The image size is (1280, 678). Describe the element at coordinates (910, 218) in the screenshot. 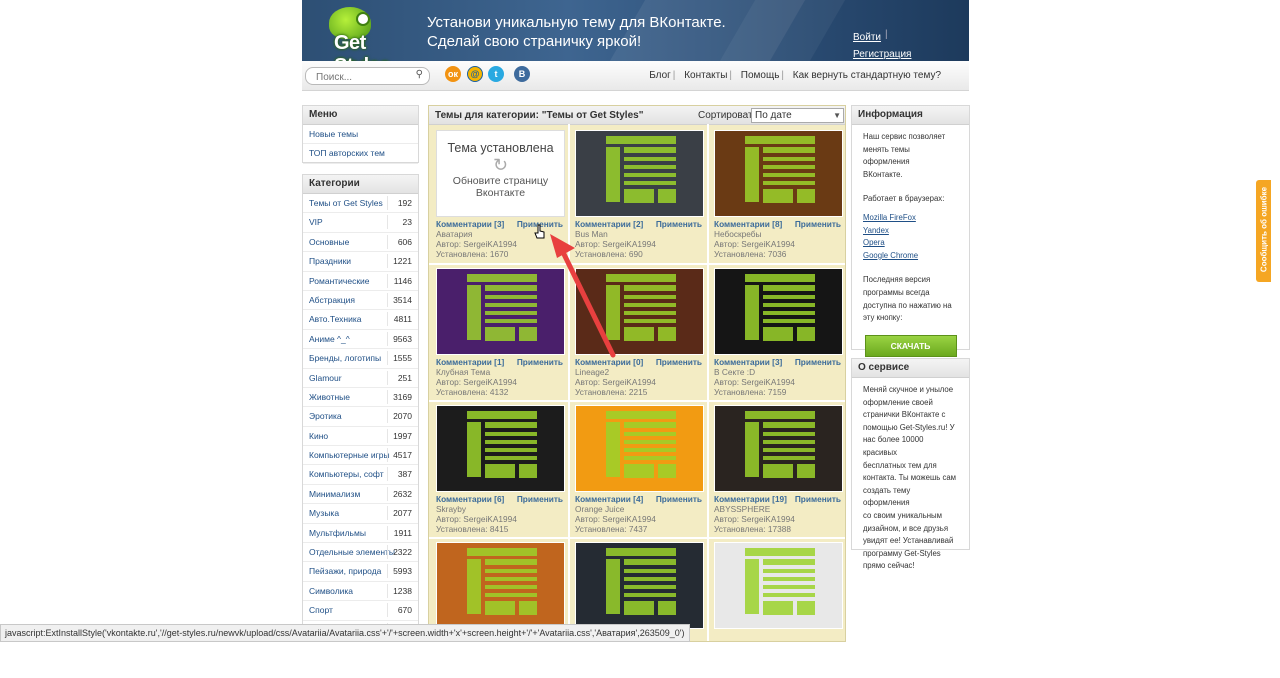

I see `browser-firefox-link: Mozilla FireFox` at that location.